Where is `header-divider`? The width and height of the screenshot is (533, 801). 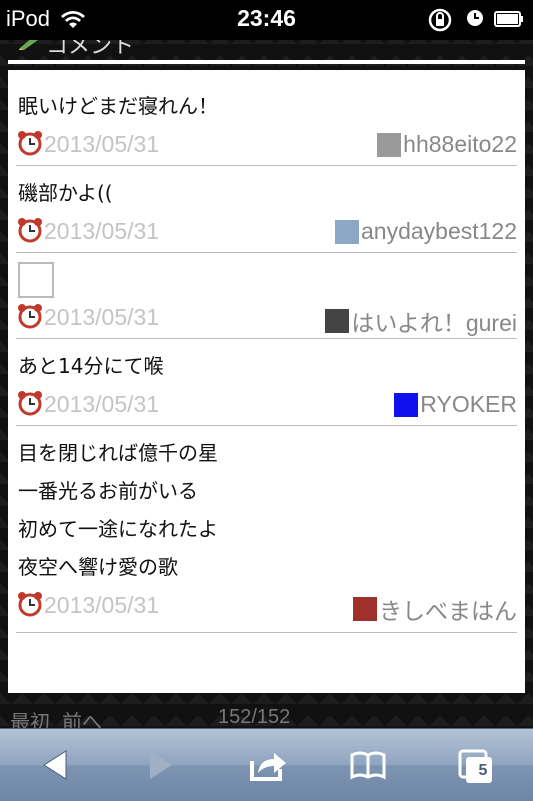
header-divider is located at coordinates (266, 62).